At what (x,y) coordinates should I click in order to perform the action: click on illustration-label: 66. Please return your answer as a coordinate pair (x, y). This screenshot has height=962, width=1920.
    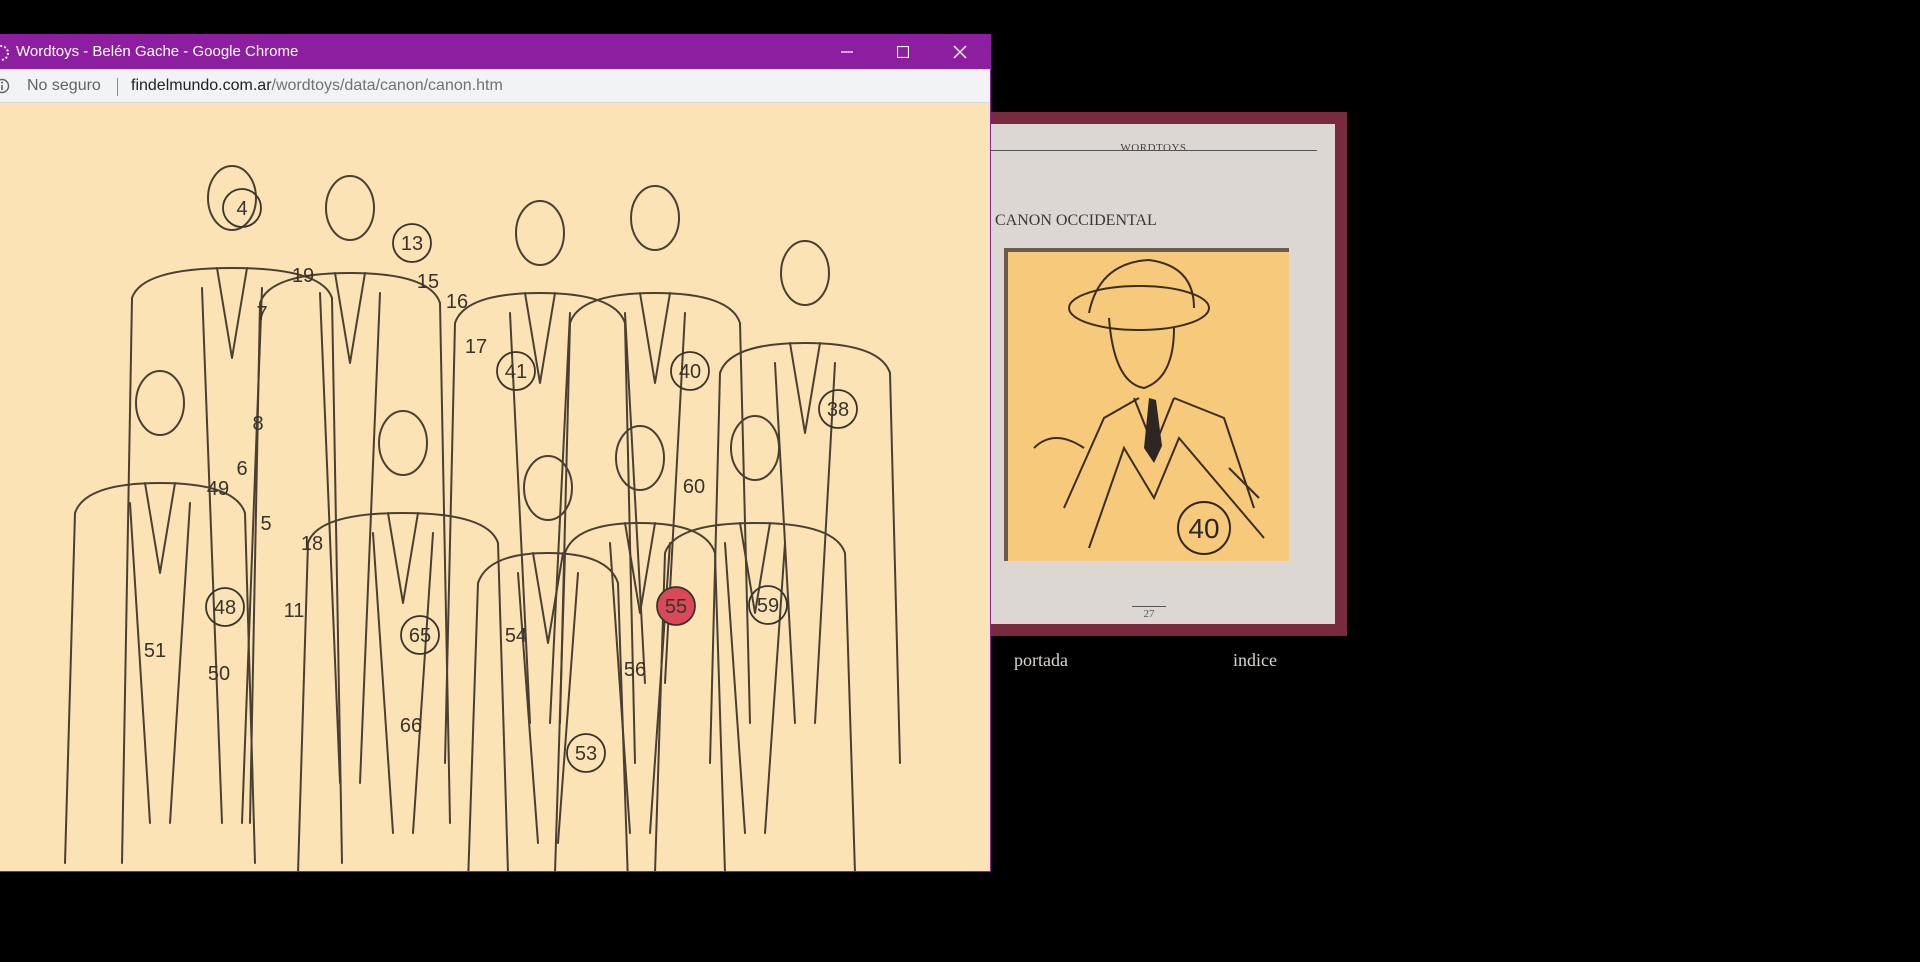
    Looking at the image, I should click on (411, 726).